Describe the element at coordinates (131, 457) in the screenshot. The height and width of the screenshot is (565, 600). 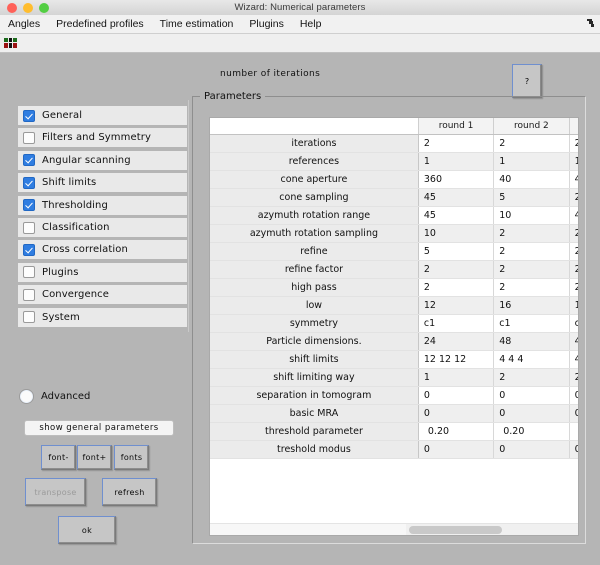
I see `fonts-button: fonts` at that location.